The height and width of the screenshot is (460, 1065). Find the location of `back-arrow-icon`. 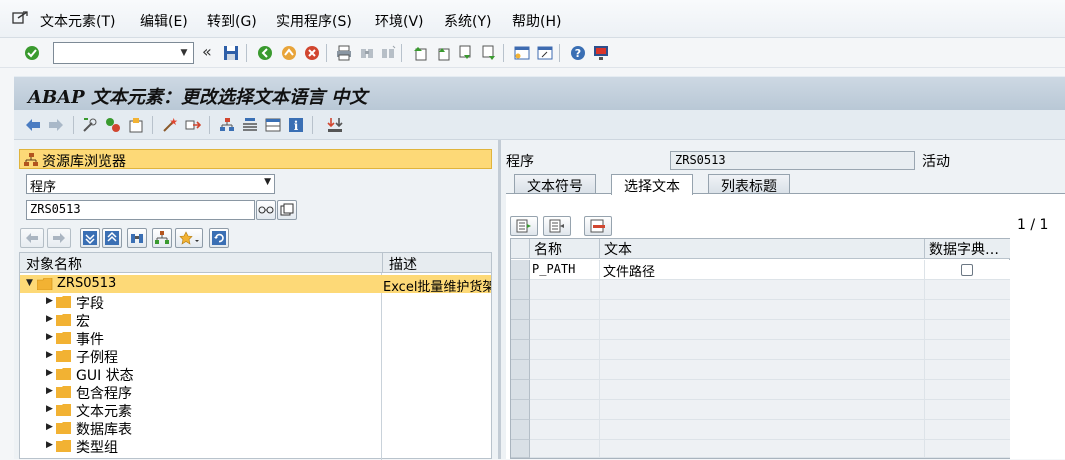

back-arrow-icon is located at coordinates (33, 125).